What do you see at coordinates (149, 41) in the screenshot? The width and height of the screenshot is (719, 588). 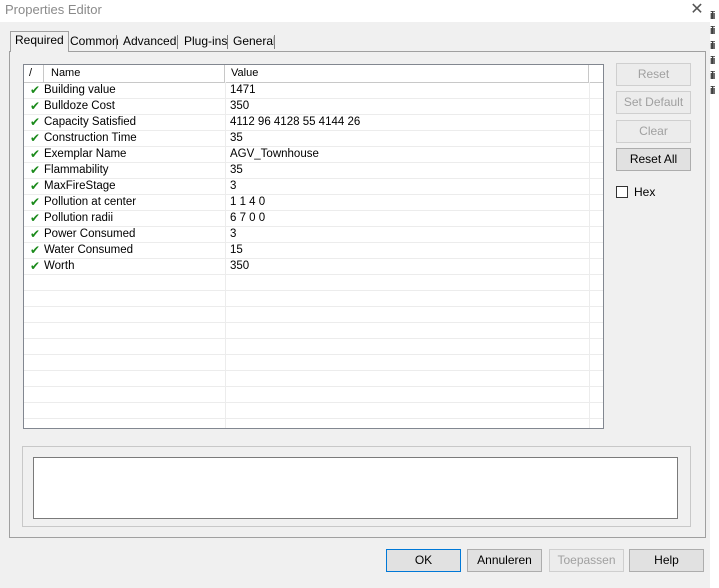 I see `tab-advanced: Advanced` at bounding box center [149, 41].